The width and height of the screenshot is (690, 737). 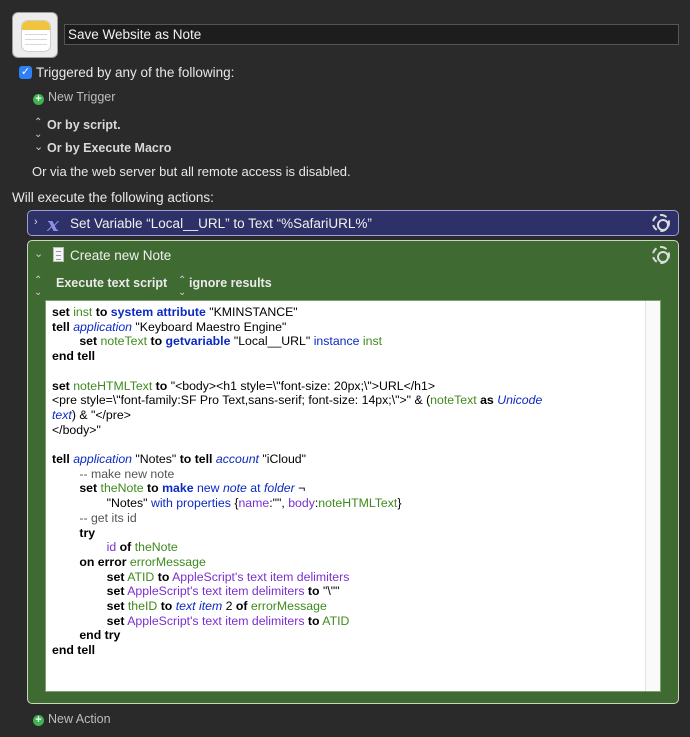 I want to click on notes-app-icon, so click(x=35, y=35).